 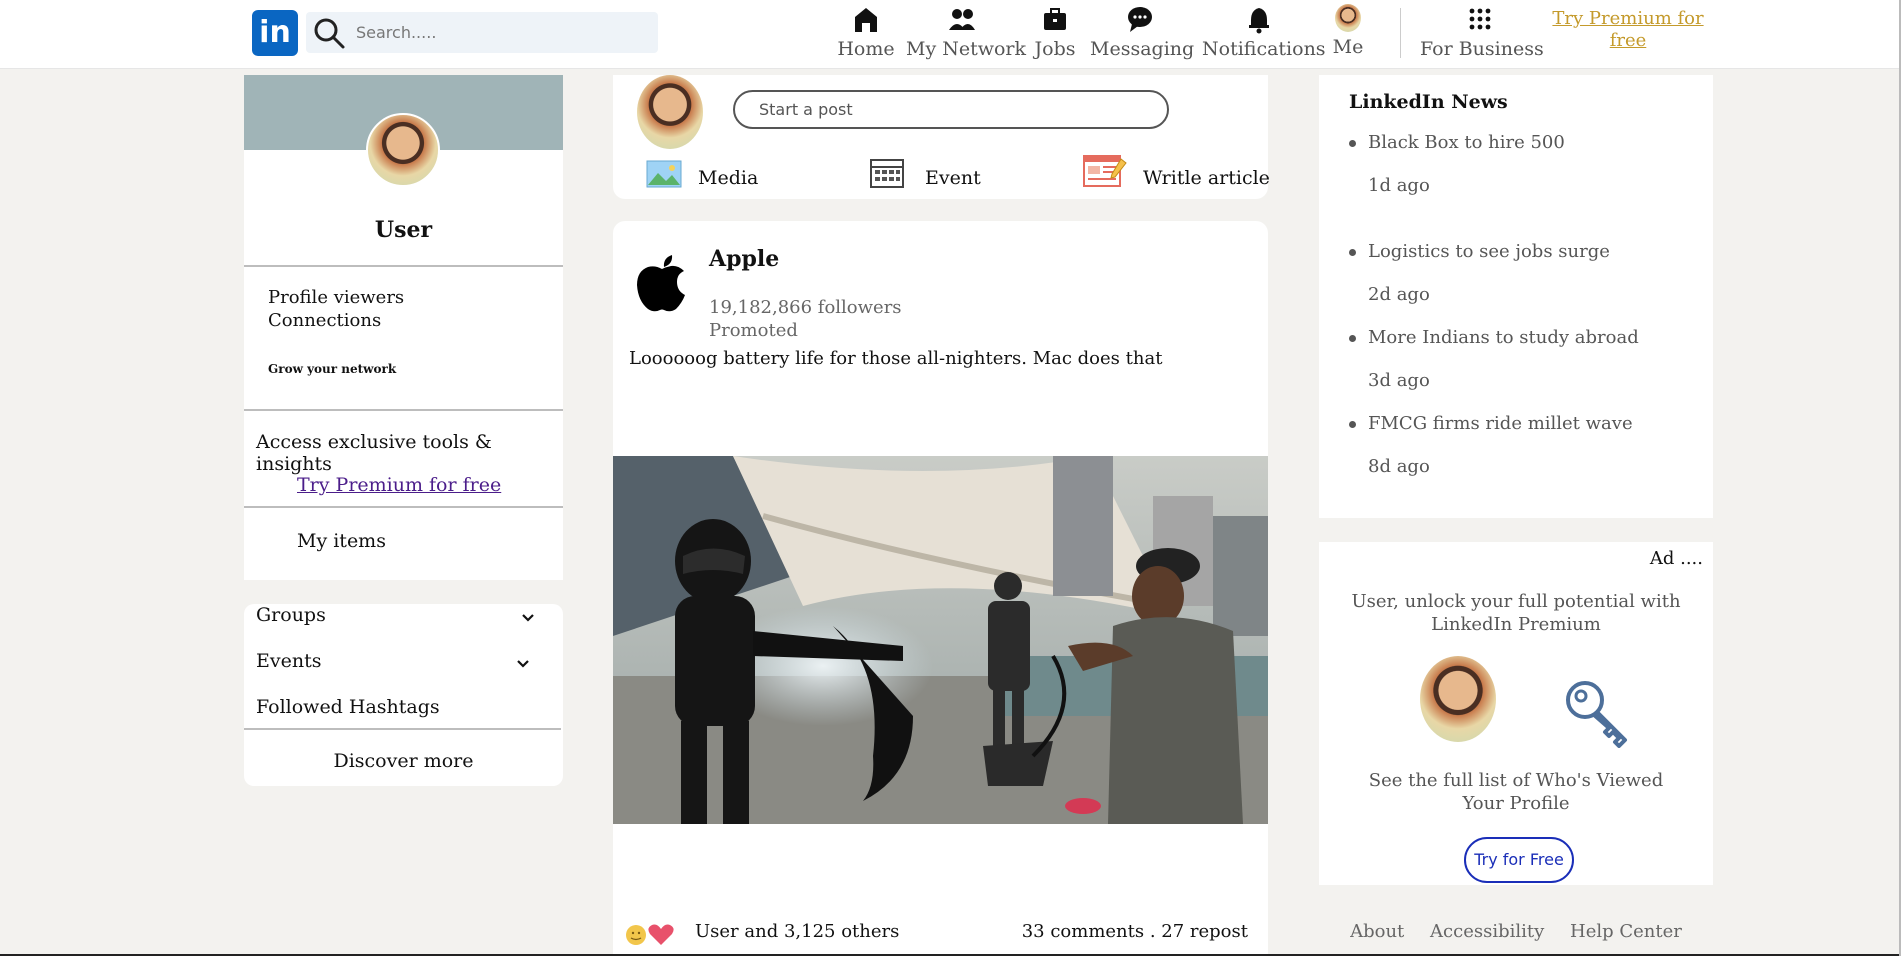 What do you see at coordinates (403, 761) in the screenshot?
I see `discover-more-link: Discover more` at bounding box center [403, 761].